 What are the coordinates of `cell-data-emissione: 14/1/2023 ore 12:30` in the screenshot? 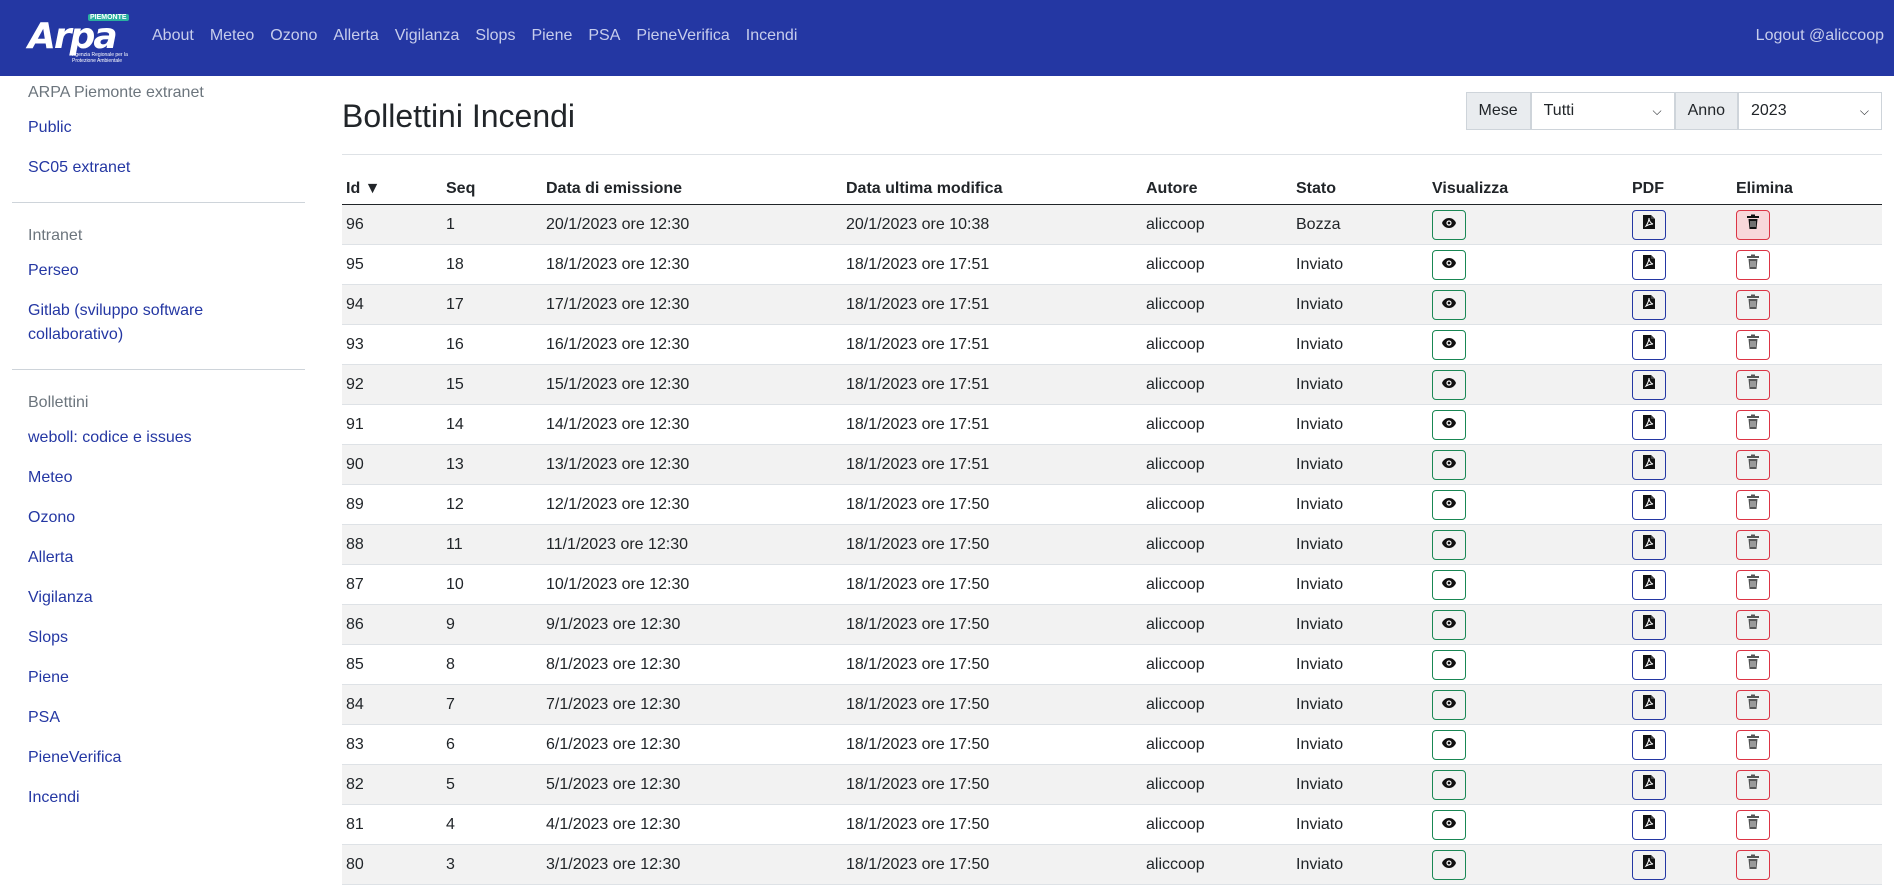 It's located at (692, 424).